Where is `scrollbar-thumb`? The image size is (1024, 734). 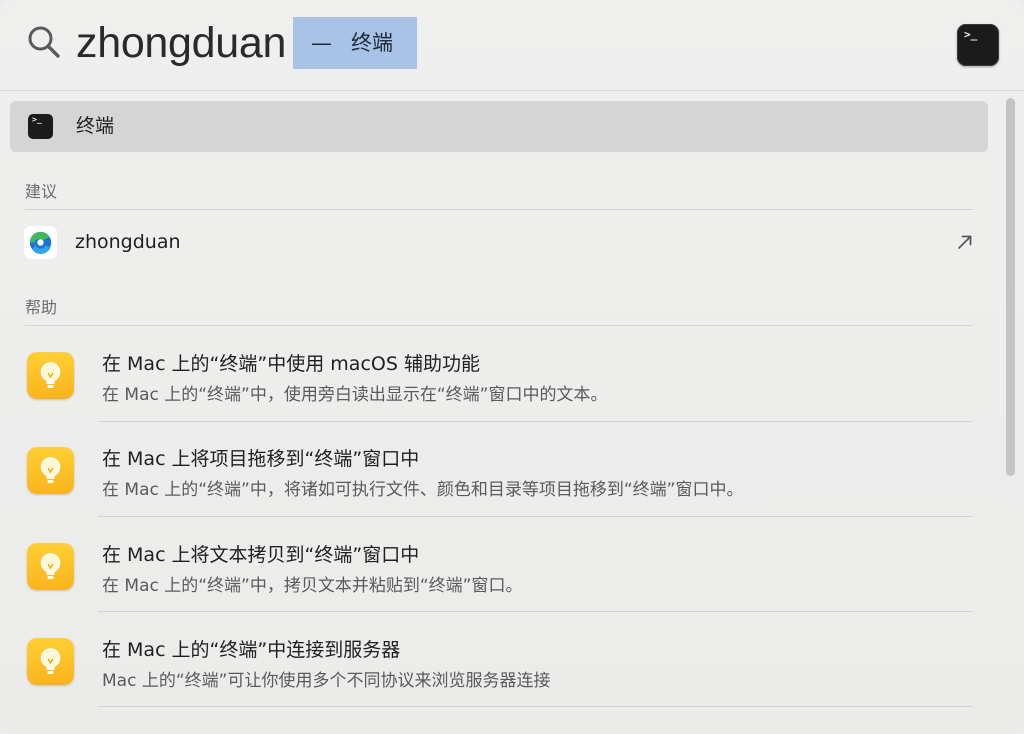
scrollbar-thumb is located at coordinates (1010, 287).